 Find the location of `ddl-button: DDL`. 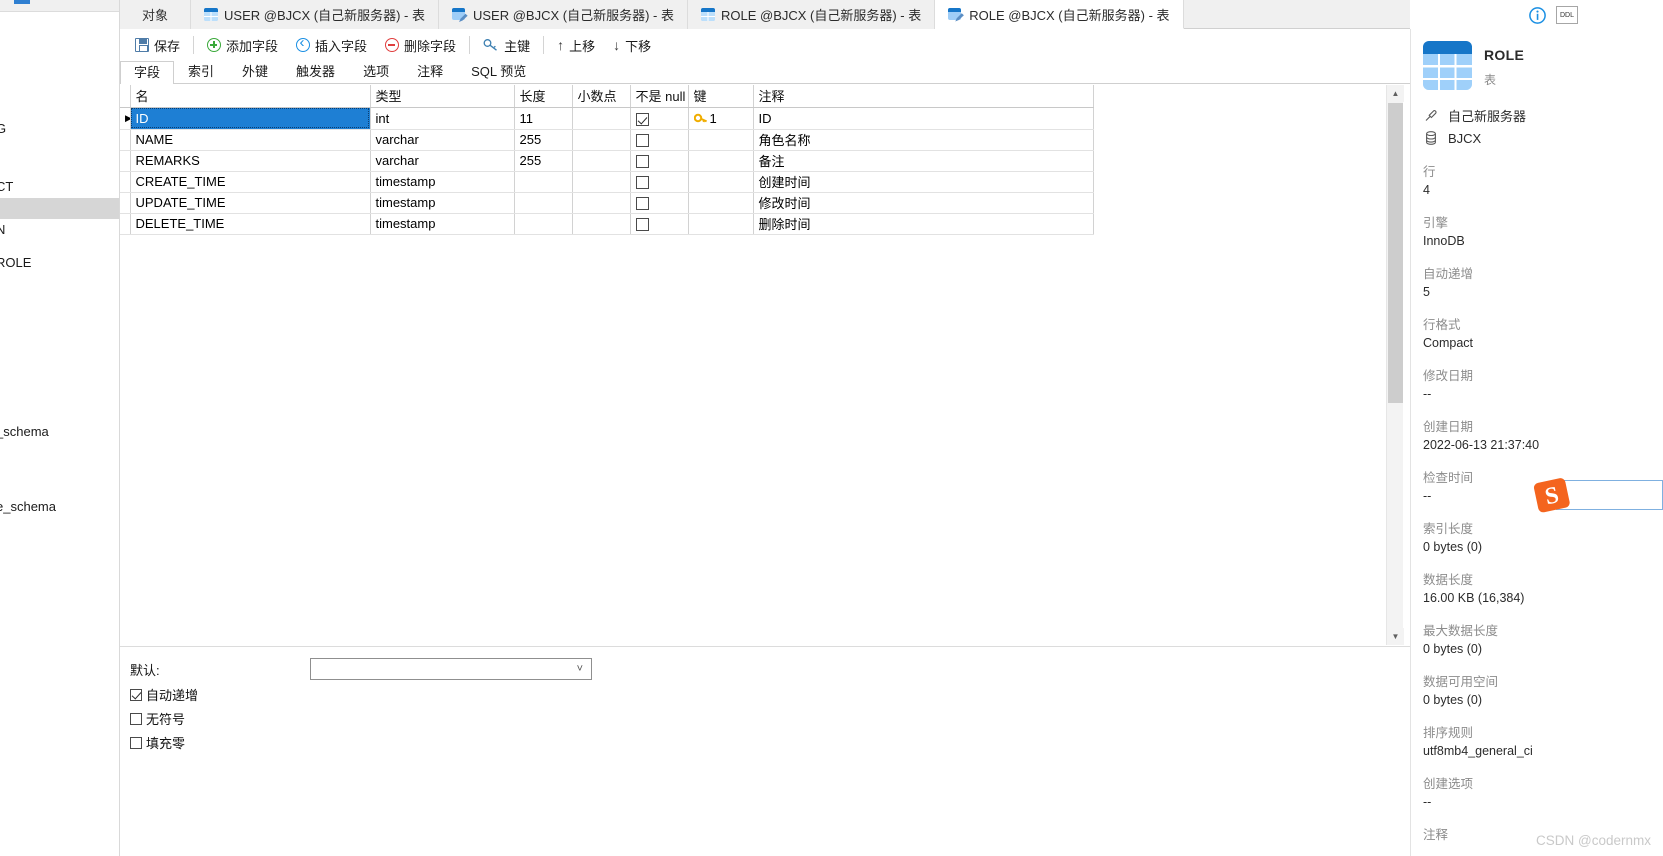

ddl-button: DDL is located at coordinates (1567, 15).